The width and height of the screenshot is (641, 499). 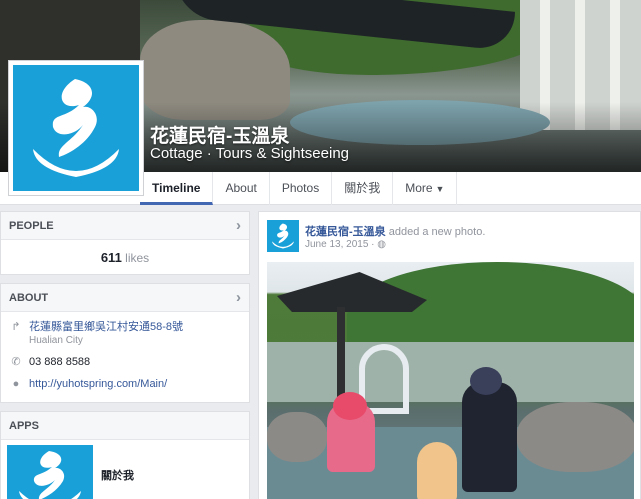 I want to click on post-action: added a new photo., so click(x=437, y=232).